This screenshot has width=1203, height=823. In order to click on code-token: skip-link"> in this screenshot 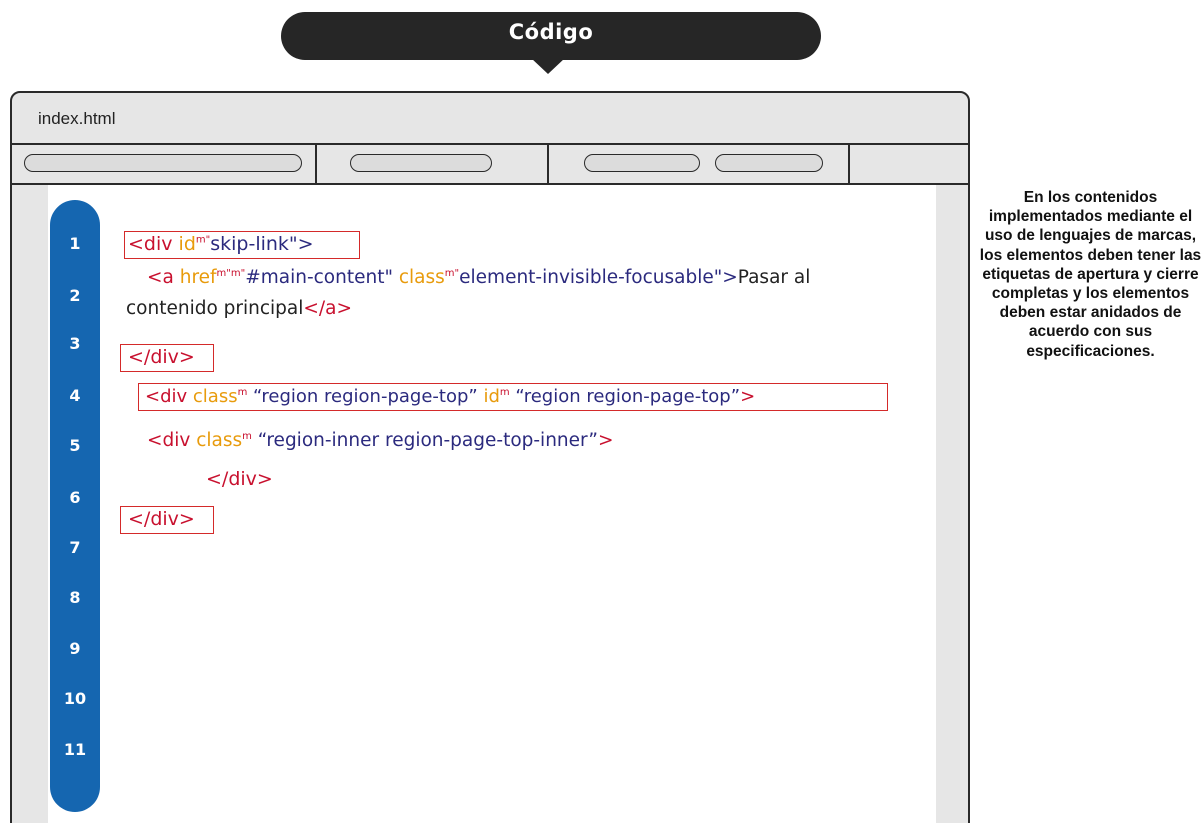, I will do `click(262, 244)`.